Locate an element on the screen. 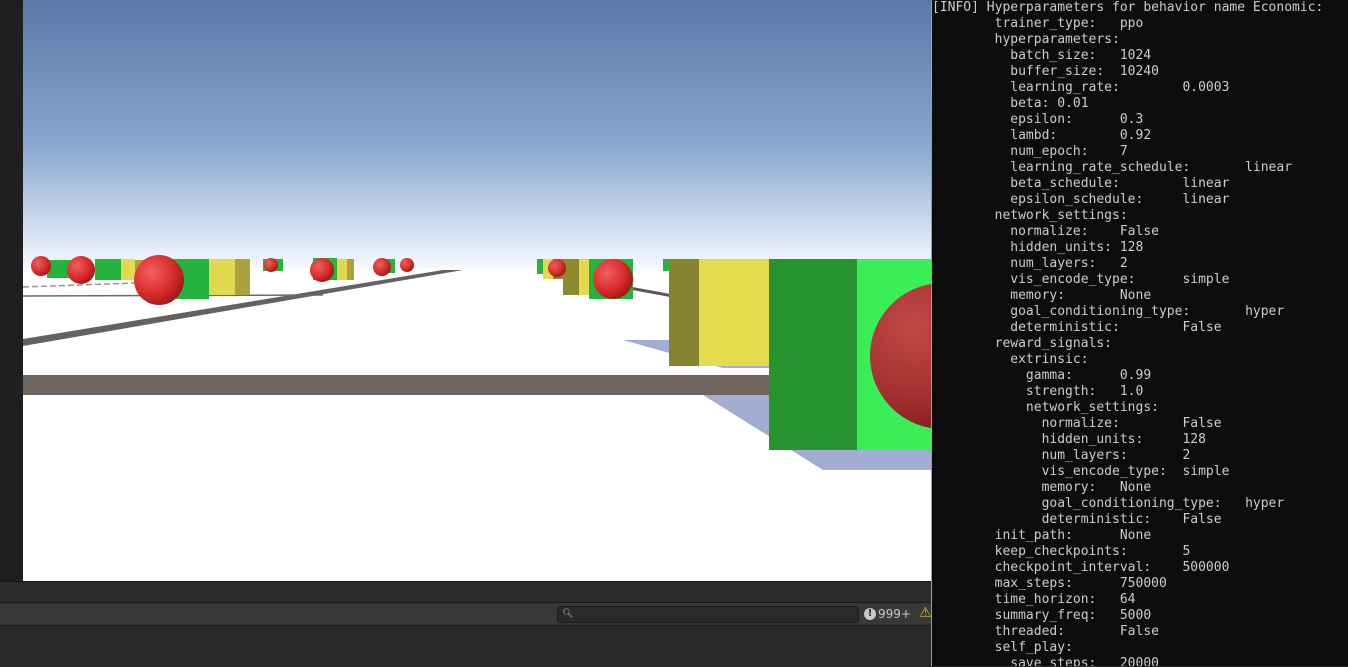 The image size is (1348, 667). terminal-line: summary_freq: 5000 is located at coordinates (1042, 615).